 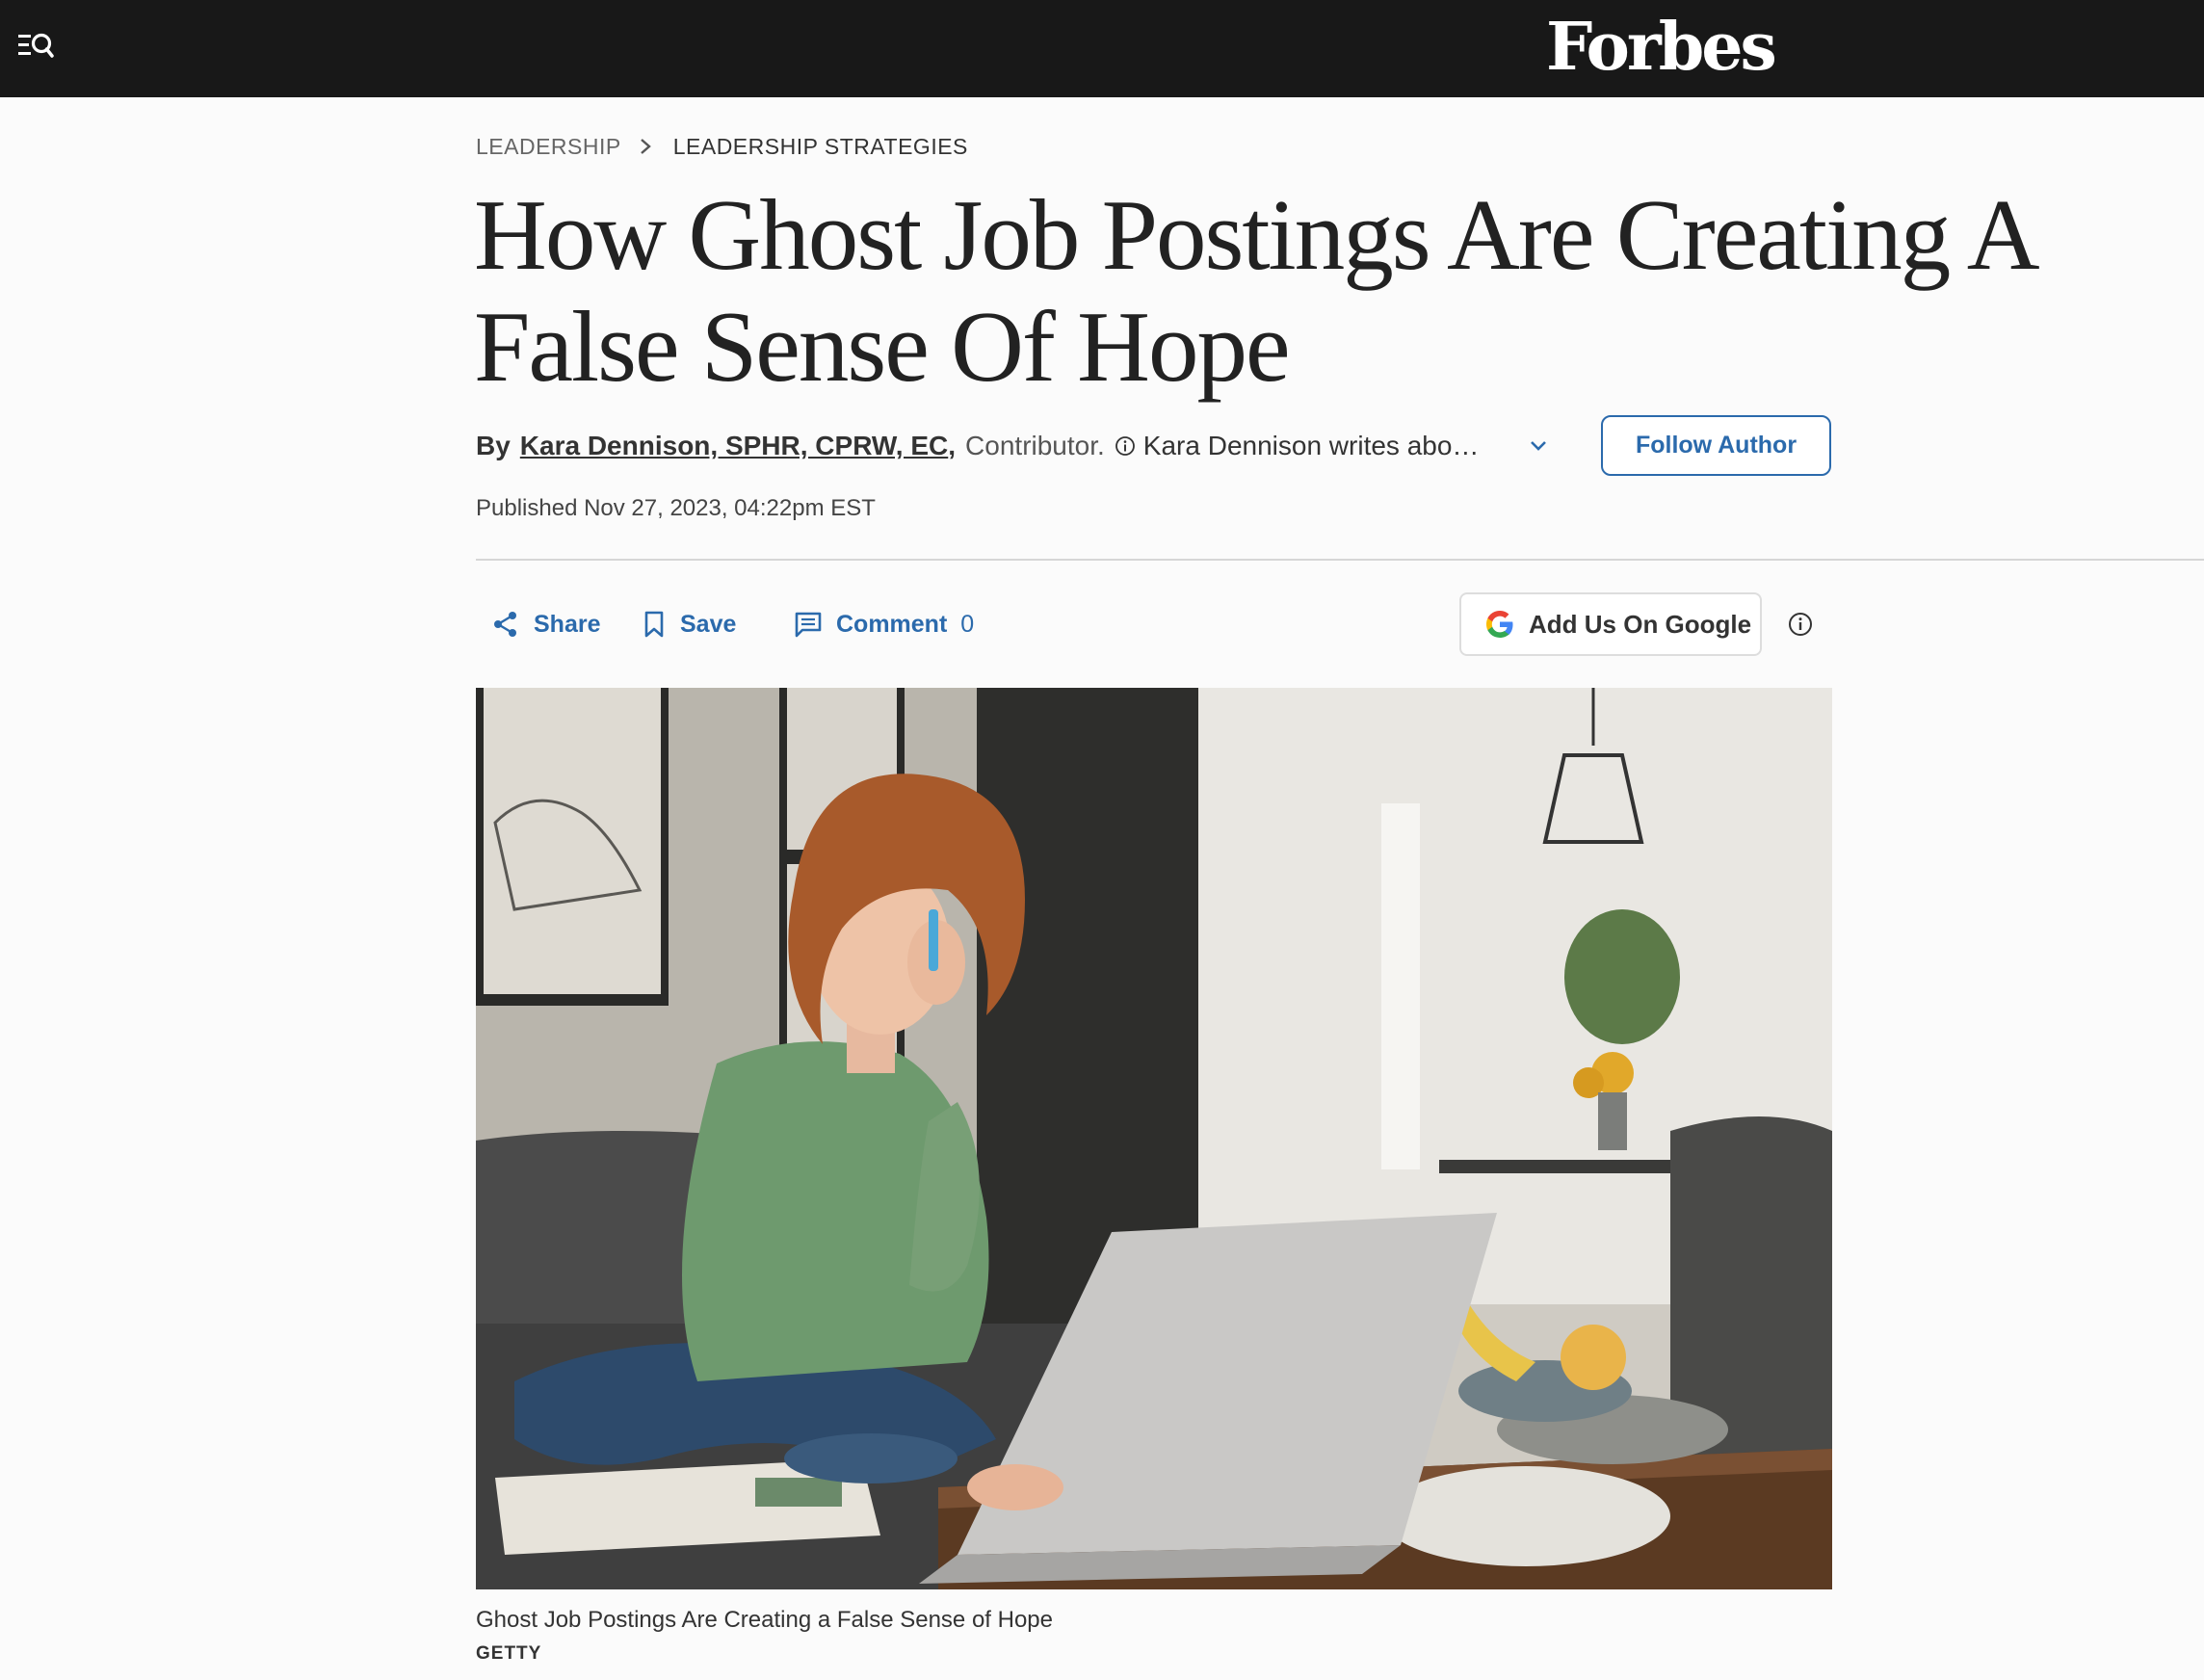 What do you see at coordinates (1500, 625) in the screenshot?
I see `google-icon` at bounding box center [1500, 625].